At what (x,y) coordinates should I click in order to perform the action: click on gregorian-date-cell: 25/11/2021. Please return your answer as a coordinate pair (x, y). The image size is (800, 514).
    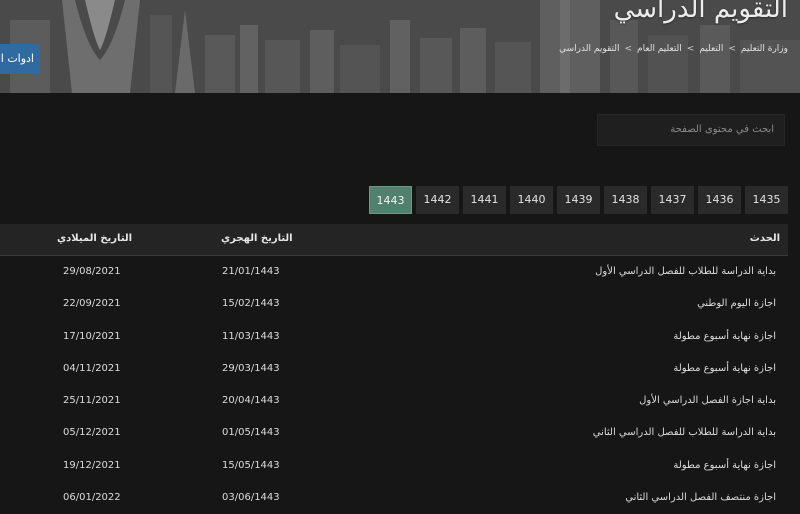
    Looking at the image, I should click on (92, 401).